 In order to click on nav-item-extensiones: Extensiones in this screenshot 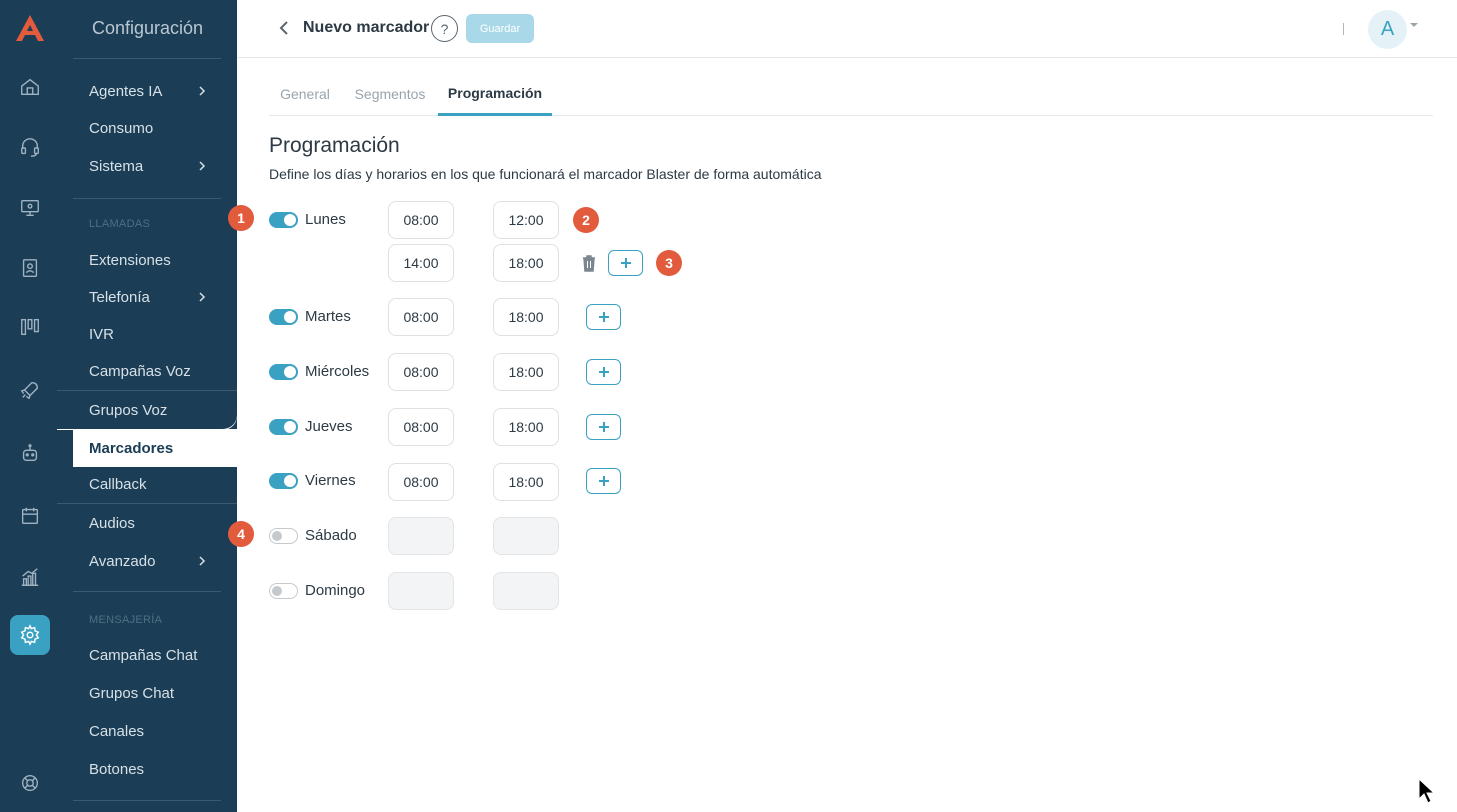, I will do `click(155, 260)`.